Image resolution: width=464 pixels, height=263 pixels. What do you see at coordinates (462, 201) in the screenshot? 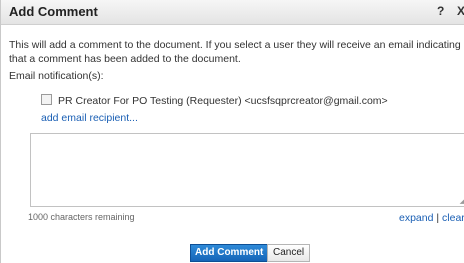
I see `resize-handle-icon: ◢` at bounding box center [462, 201].